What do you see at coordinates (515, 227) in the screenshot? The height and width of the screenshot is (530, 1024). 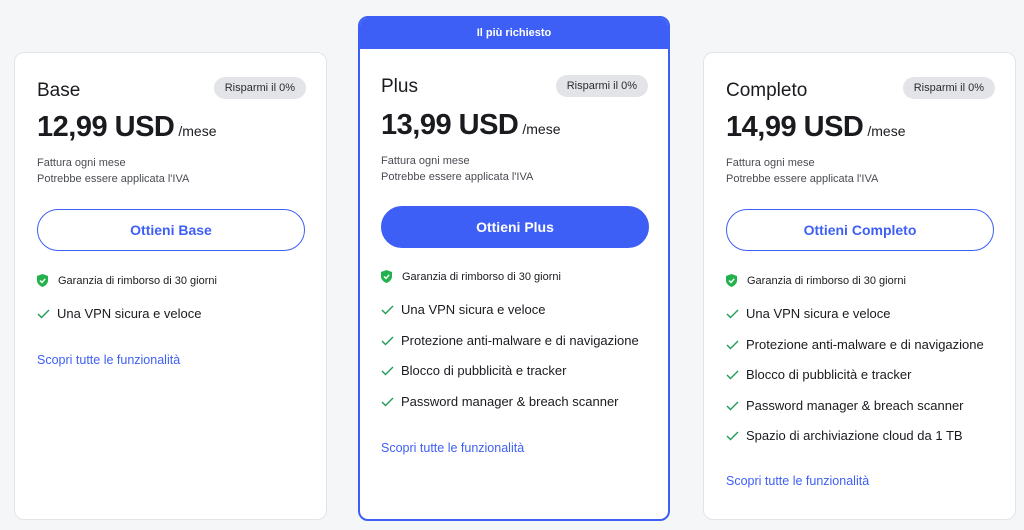 I see `get-plus-button: Ottieni Plus` at bounding box center [515, 227].